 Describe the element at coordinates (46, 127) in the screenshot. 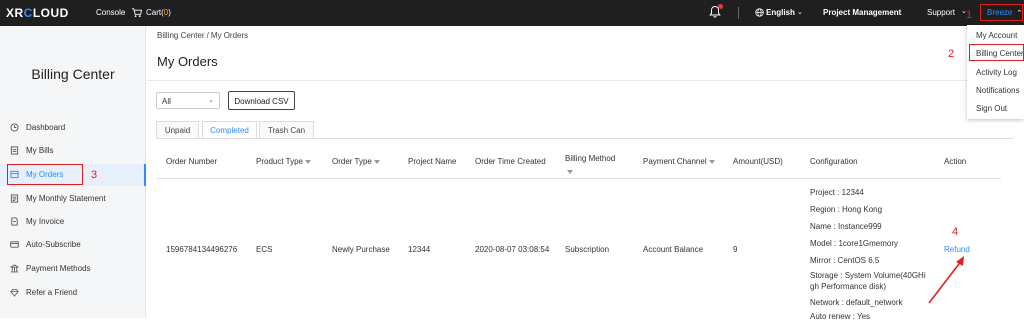

I see `sidebar-item-label: Dashboard` at that location.